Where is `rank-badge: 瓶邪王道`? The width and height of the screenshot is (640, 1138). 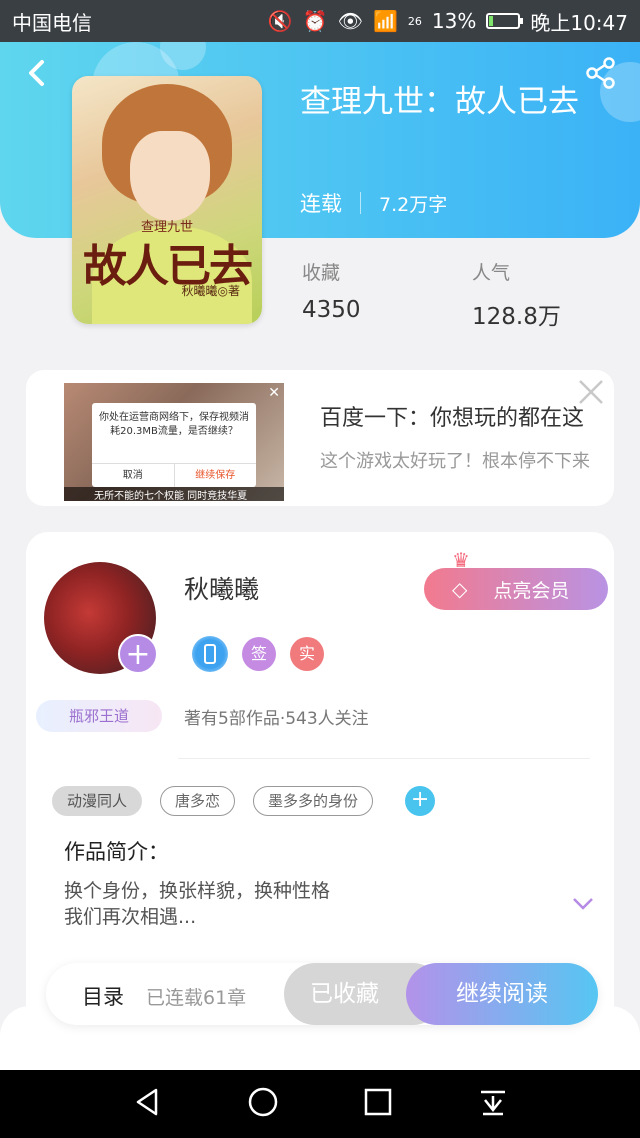
rank-badge: 瓶邪王道 is located at coordinates (99, 716).